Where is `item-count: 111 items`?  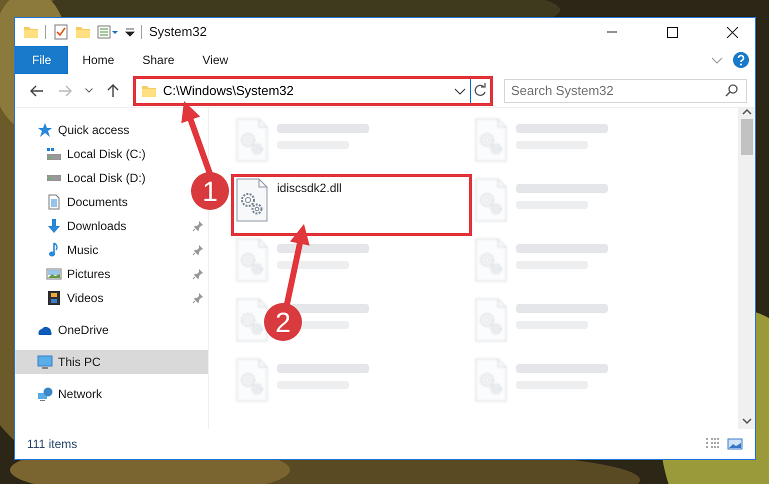
item-count: 111 items is located at coordinates (52, 444).